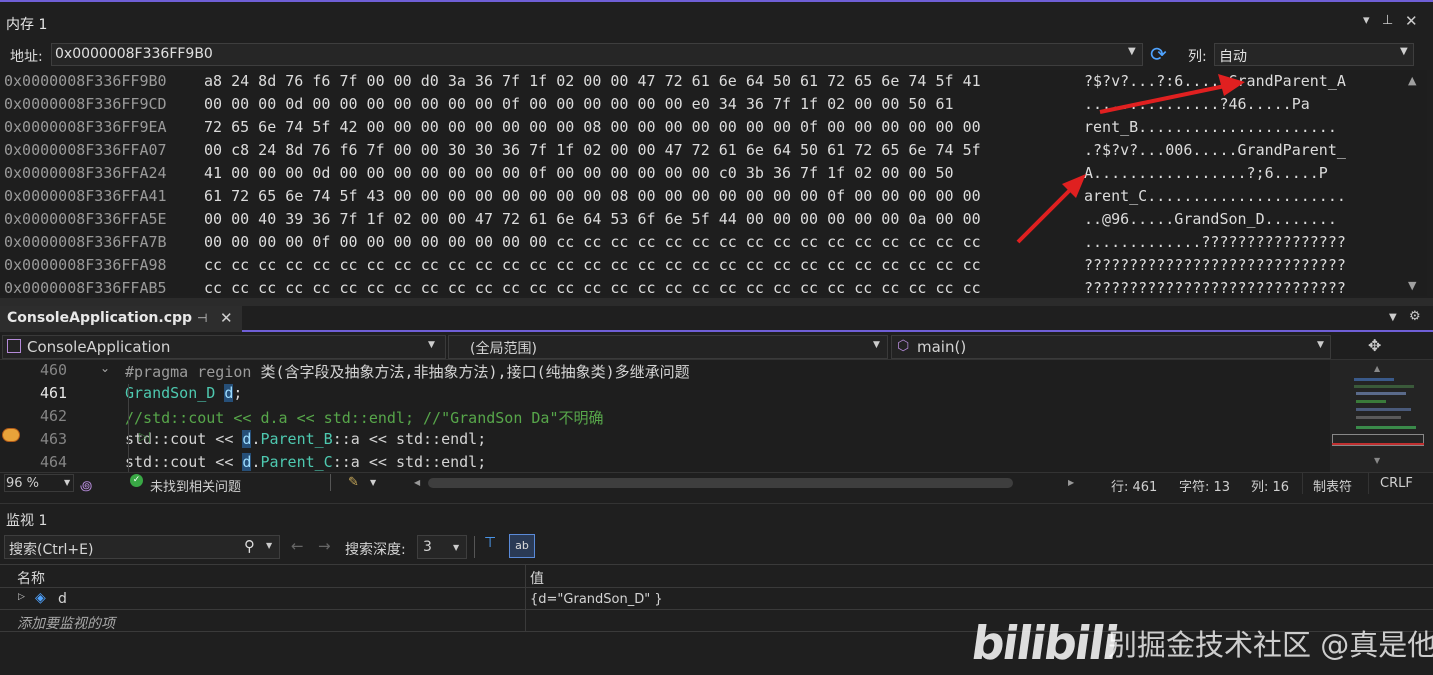  What do you see at coordinates (27, 25) in the screenshot?
I see `memory-window-title: 内存 1` at bounding box center [27, 25].